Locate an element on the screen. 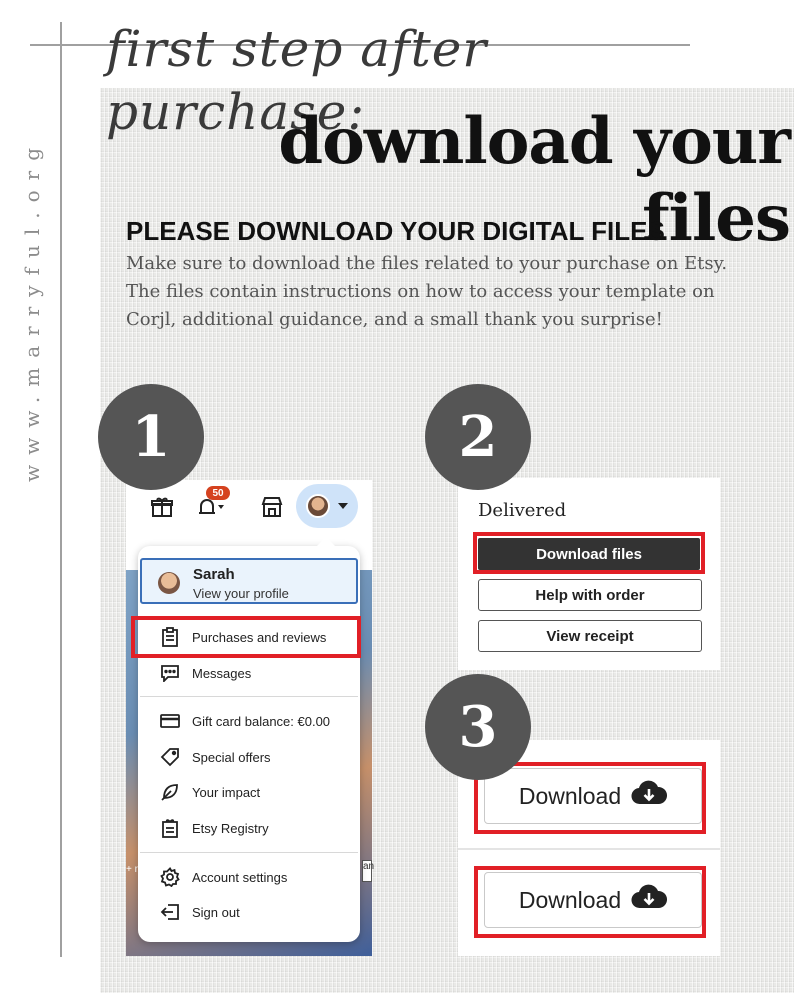 Image resolution: width=794 pixels, height=993 pixels. menu-item-gift-card: Gift card balance: €0.00 is located at coordinates (245, 721).